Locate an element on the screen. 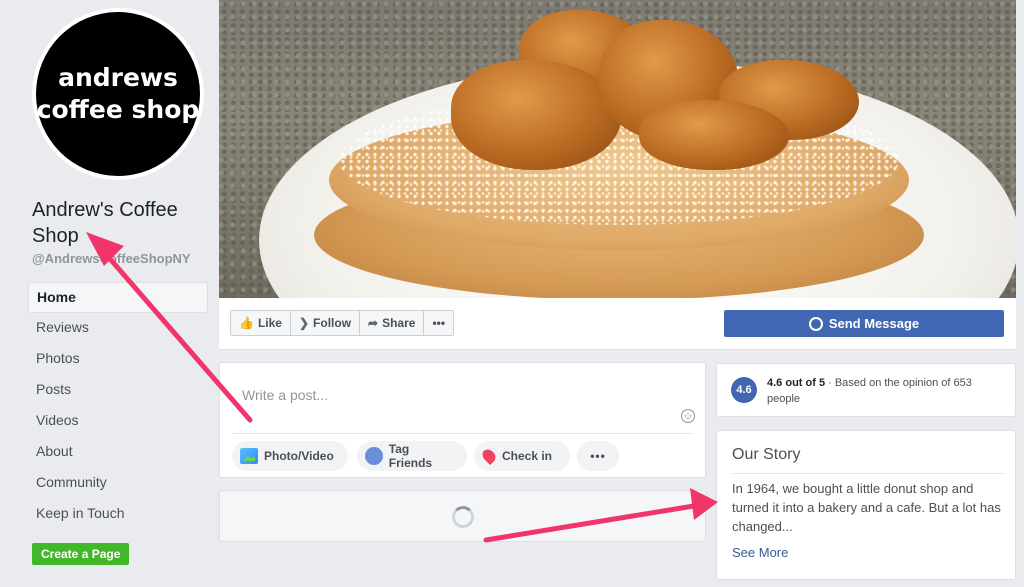 Image resolution: width=1024 pixels, height=587 pixels. nav-item-keep-in-touch: Keep in Touch is located at coordinates (118, 514).